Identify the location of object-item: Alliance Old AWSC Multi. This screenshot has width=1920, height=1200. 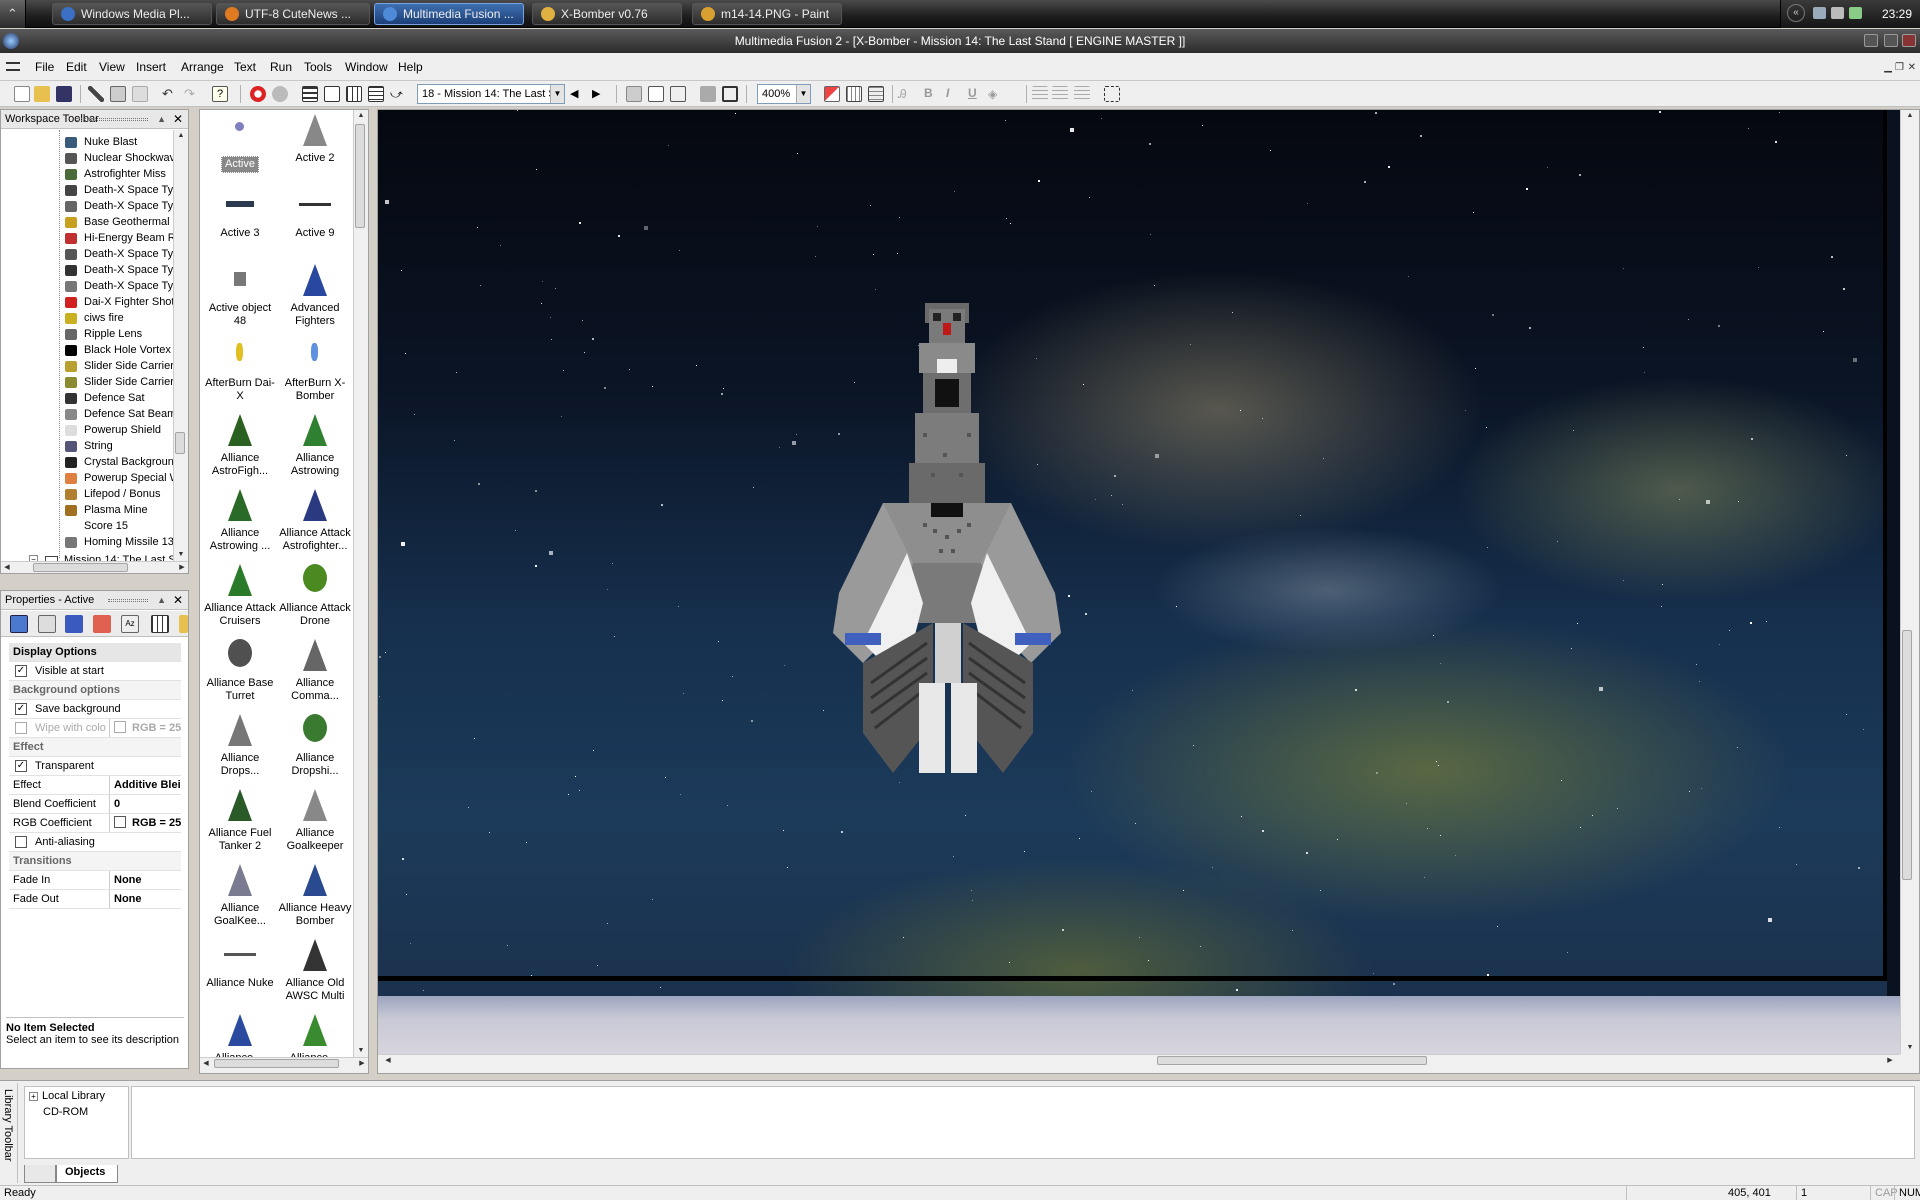
(315, 970).